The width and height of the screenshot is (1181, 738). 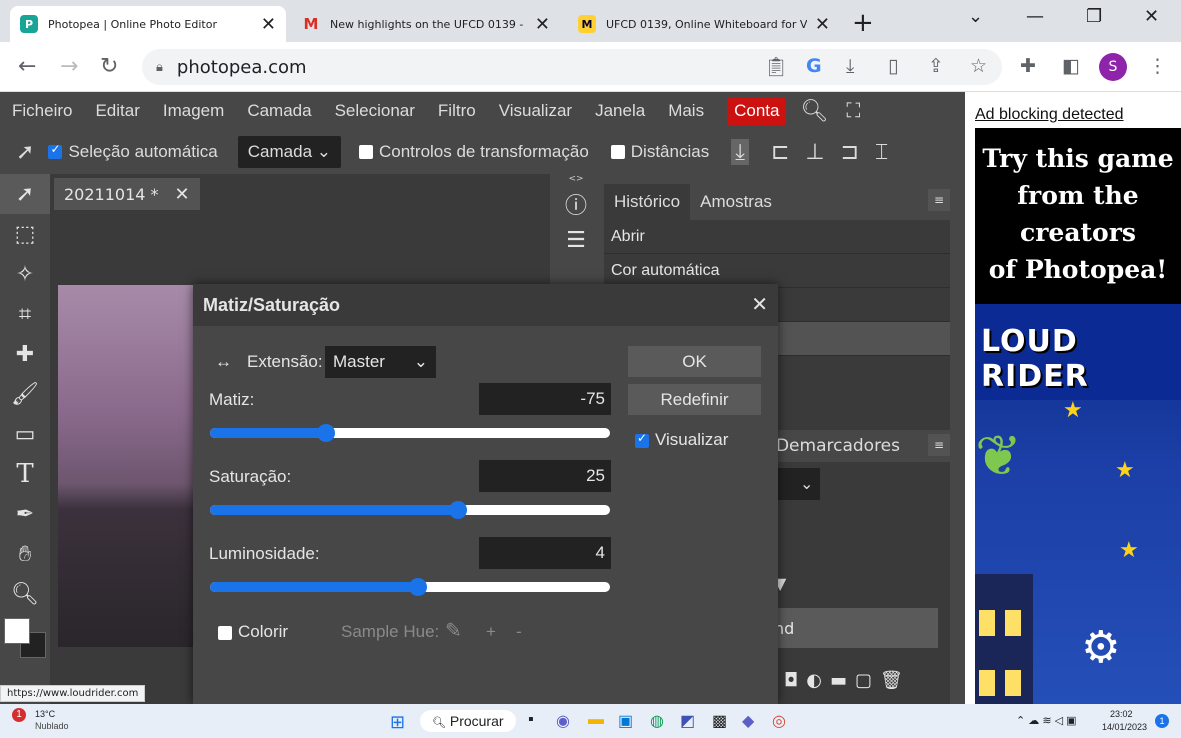 I want to click on distances-checkbox, so click(x=617, y=152).